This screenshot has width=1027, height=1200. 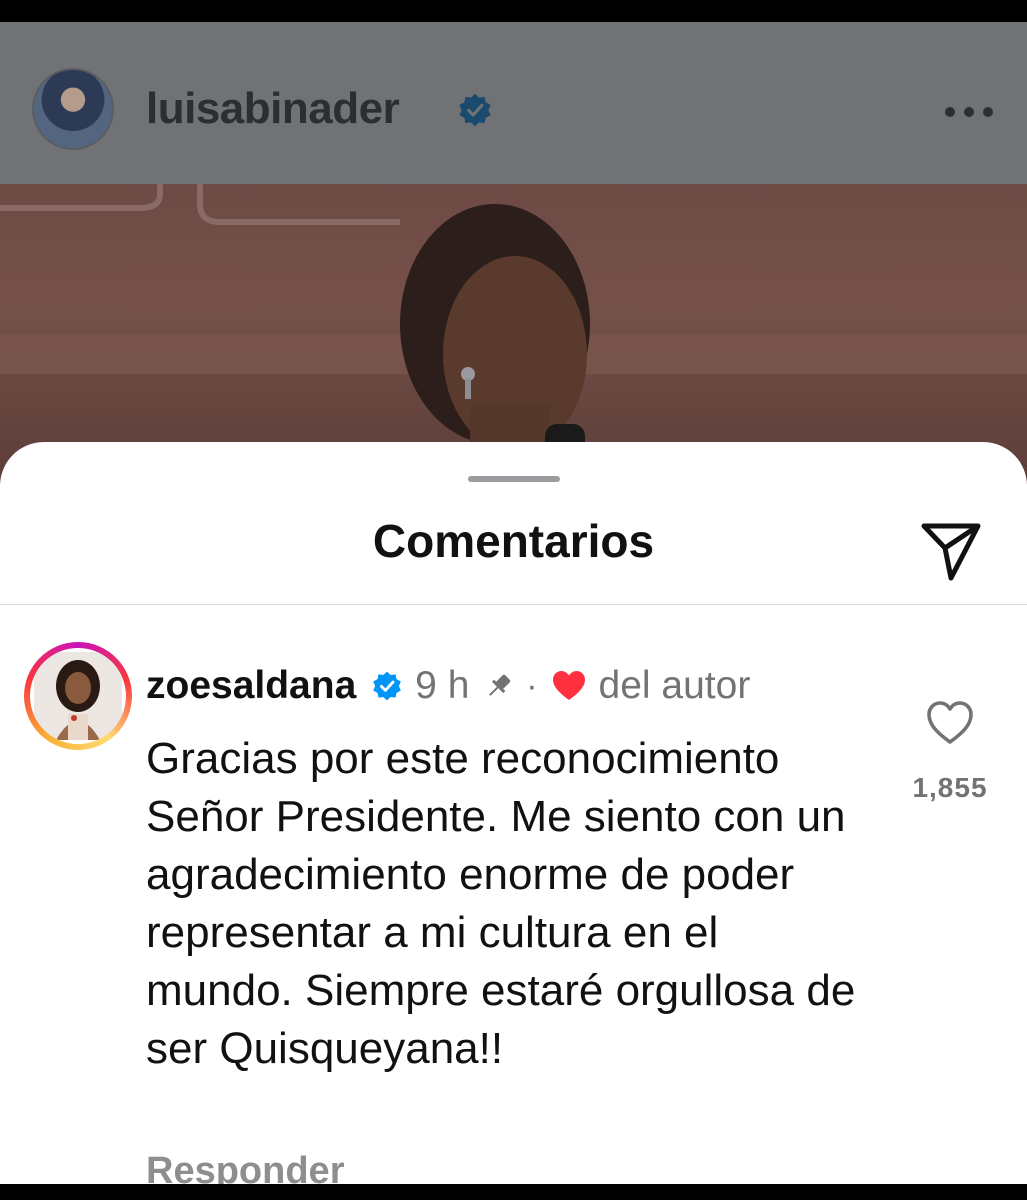 What do you see at coordinates (442, 685) in the screenshot?
I see `comment-time: 9 h` at bounding box center [442, 685].